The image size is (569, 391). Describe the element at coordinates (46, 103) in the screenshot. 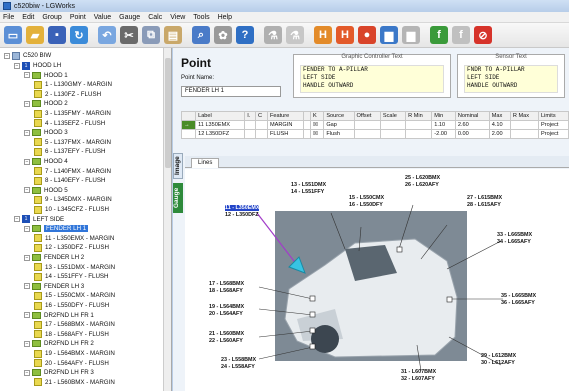

I see `tree-group-item: − HOOD 2` at that location.